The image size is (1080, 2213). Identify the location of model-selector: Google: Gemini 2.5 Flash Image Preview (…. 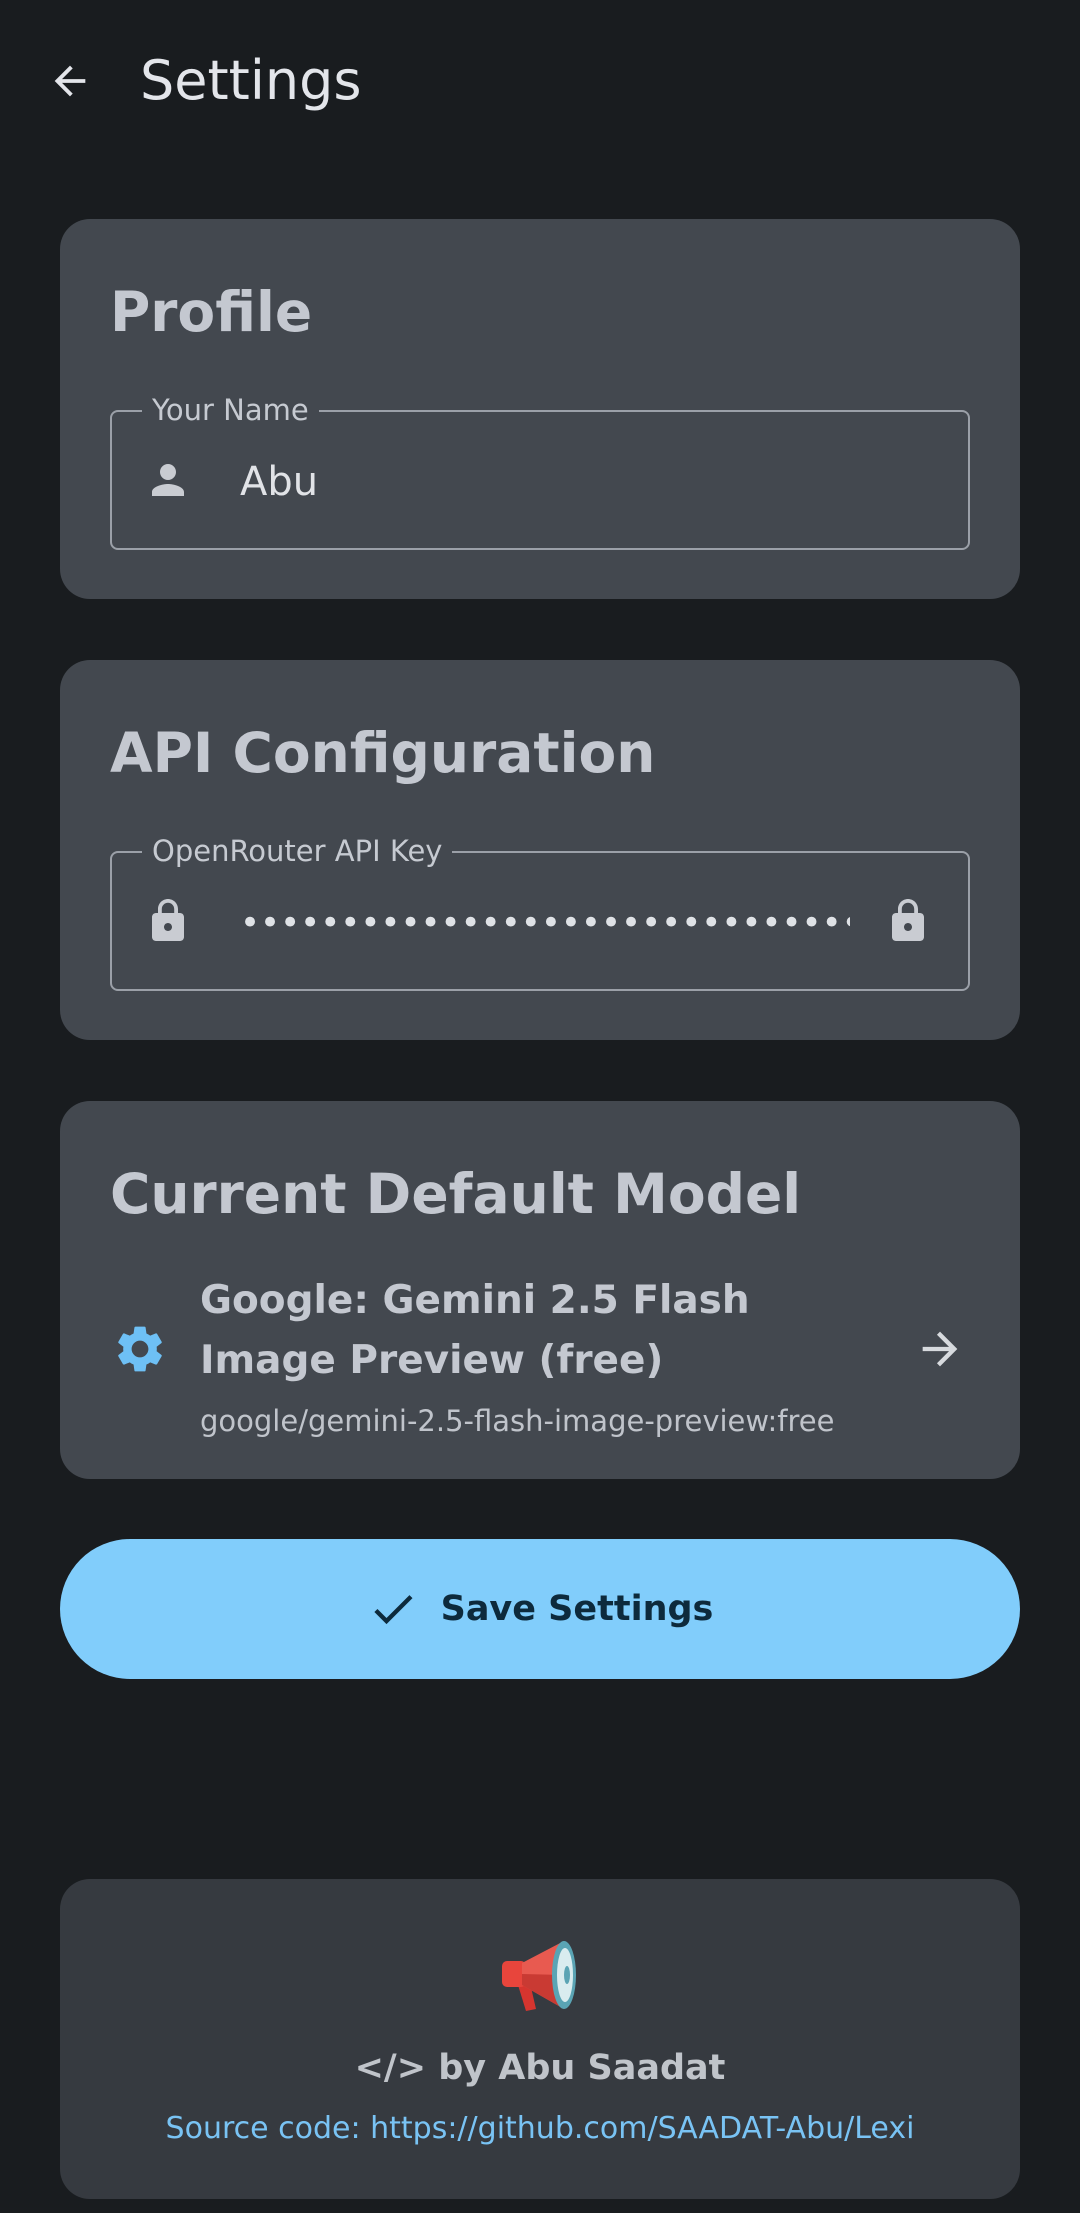
(540, 1356).